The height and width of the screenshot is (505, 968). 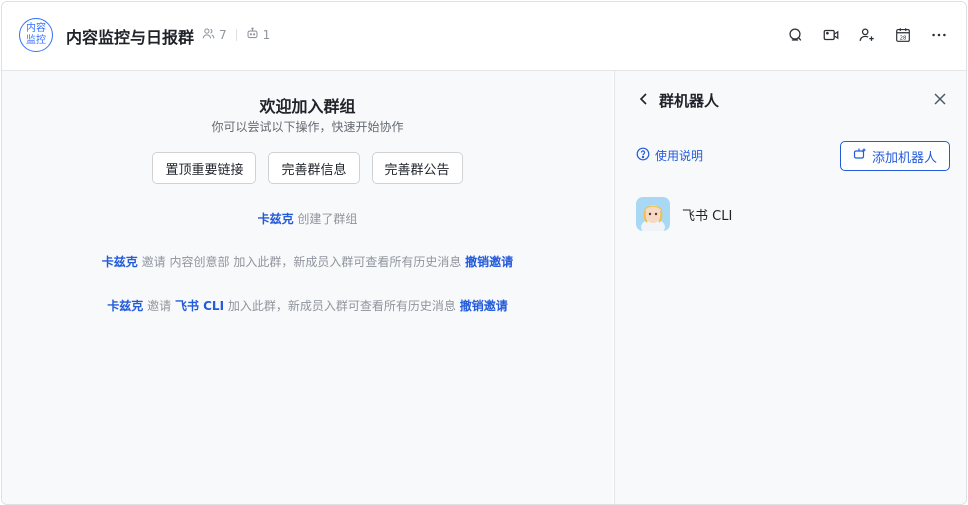 I want to click on welcome-subtitle: 你可以尝试以下操作，快速开始协作, so click(x=307, y=127).